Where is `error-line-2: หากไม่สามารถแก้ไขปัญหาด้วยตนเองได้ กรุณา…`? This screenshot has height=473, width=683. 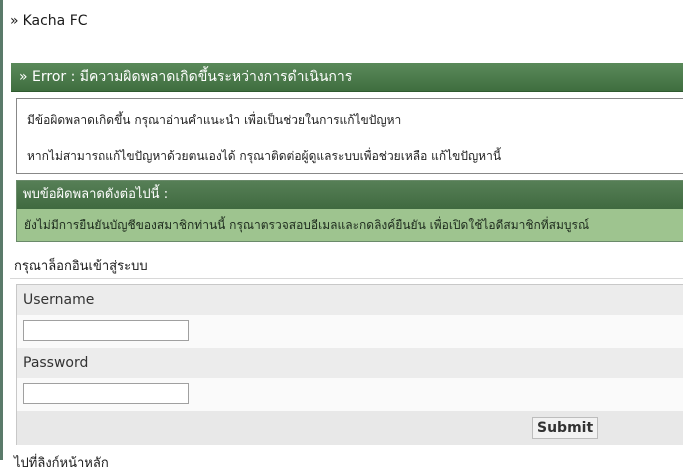
error-line-2: หากไม่สามารถแก้ไขปัญหาด้วยตนเองได้ กรุณา… is located at coordinates (264, 156).